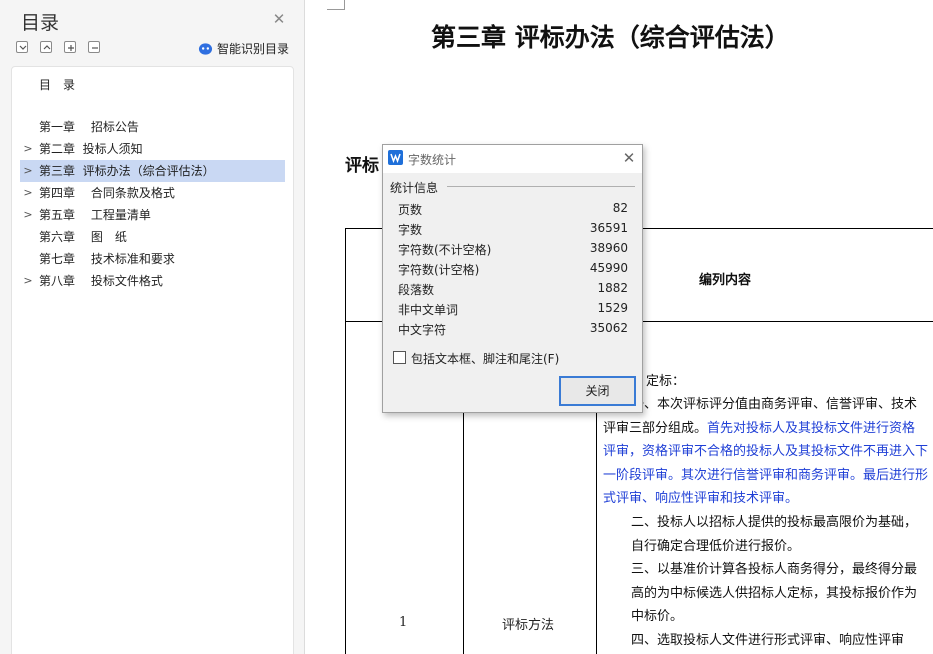 The height and width of the screenshot is (654, 933). I want to click on stat-label: 段落数, so click(416, 290).